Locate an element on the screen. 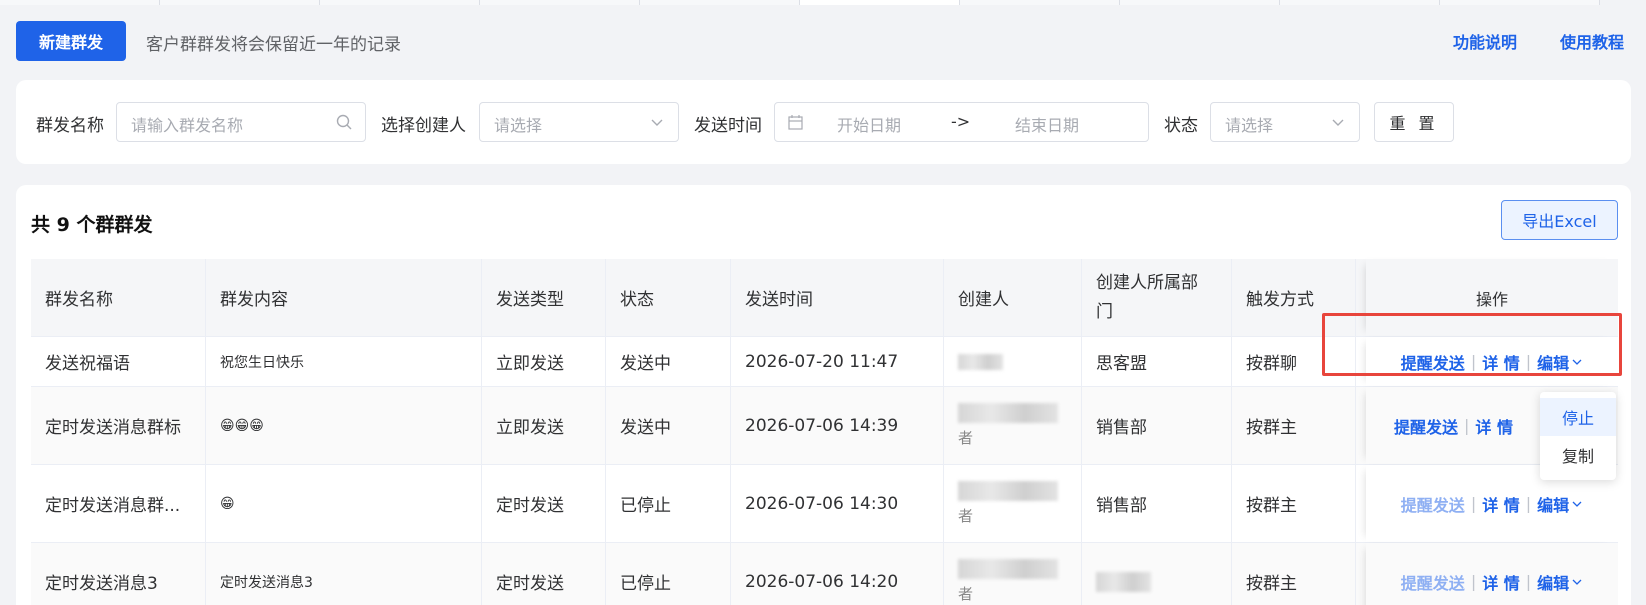 The height and width of the screenshot is (605, 1646). total-count: 共 9 个群群发 is located at coordinates (92, 225).